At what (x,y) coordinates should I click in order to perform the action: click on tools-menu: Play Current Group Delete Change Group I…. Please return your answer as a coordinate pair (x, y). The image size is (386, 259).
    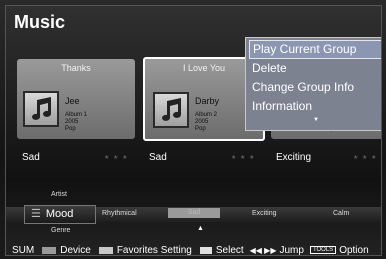
    Looking at the image, I should click on (313, 84).